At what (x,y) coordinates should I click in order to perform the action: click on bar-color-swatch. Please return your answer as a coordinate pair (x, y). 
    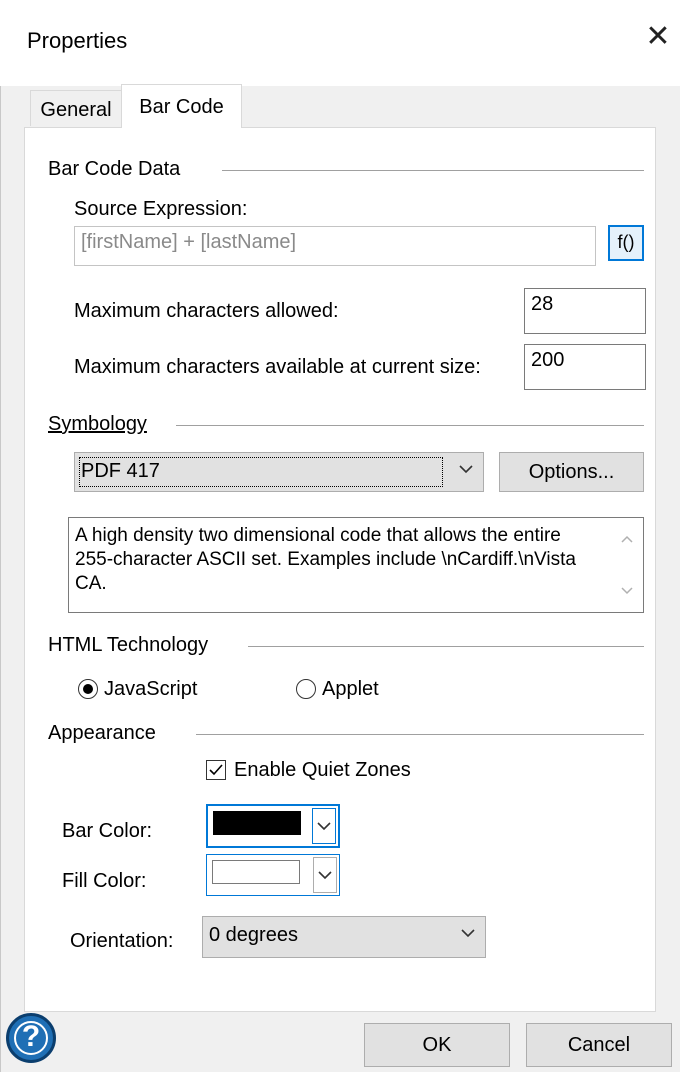
    Looking at the image, I should click on (257, 823).